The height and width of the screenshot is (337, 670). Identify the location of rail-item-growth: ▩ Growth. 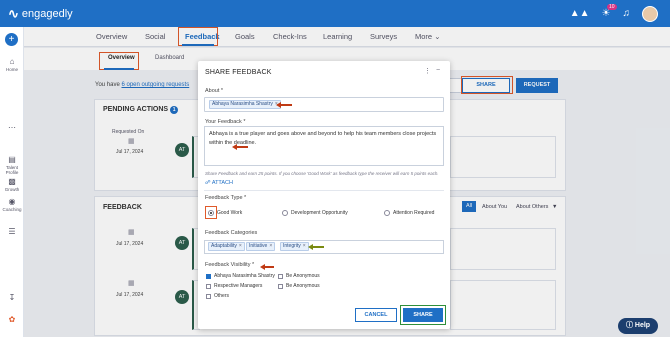
(12, 184).